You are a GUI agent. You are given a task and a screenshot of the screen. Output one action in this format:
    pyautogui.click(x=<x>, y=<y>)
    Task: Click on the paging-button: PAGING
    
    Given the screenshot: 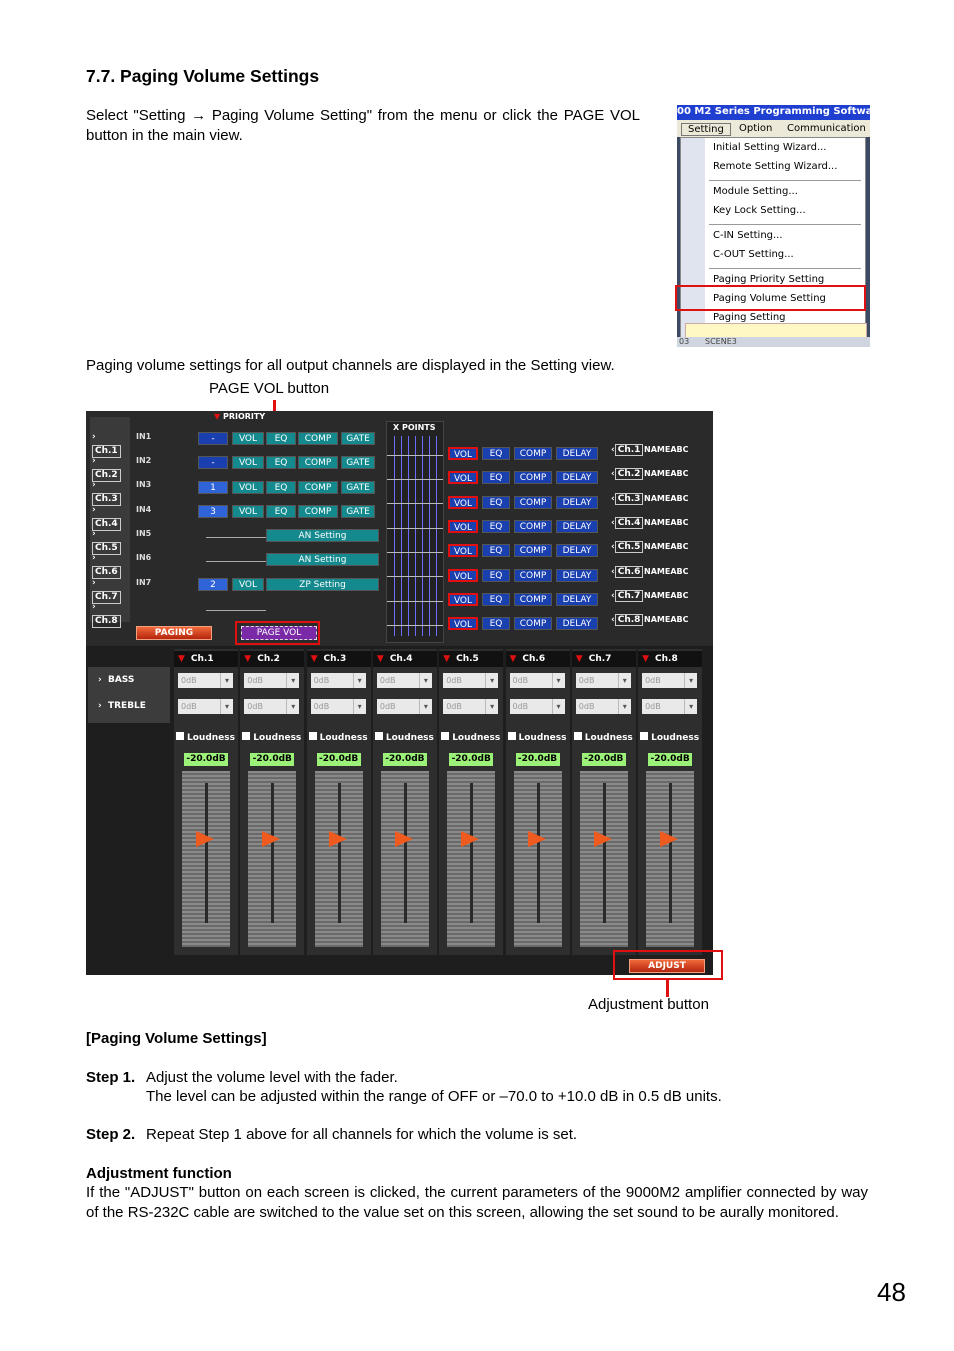 What is the action you would take?
    pyautogui.click(x=174, y=633)
    